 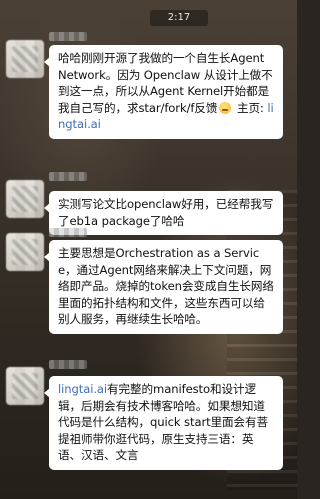 I want to click on timestamp: 2:17, so click(x=179, y=18).